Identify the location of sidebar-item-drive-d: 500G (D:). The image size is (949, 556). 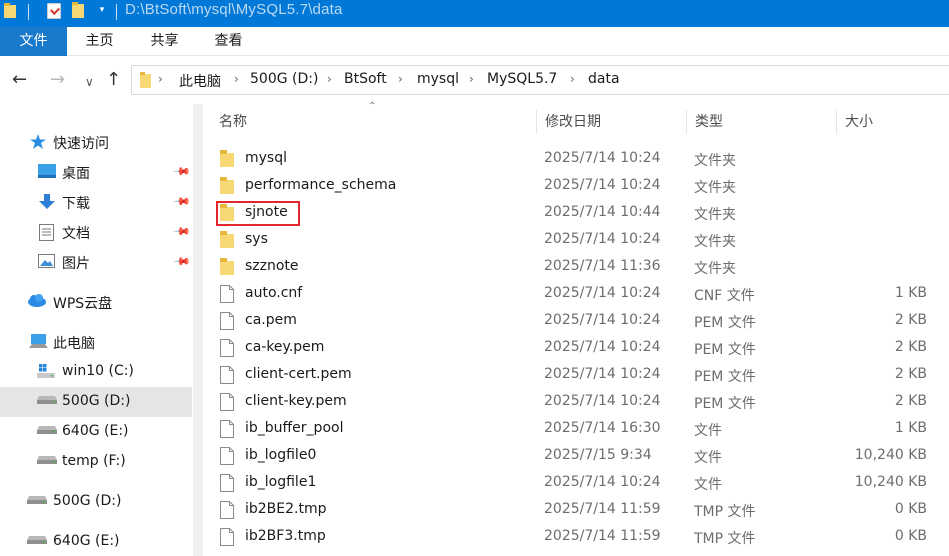
(96, 402).